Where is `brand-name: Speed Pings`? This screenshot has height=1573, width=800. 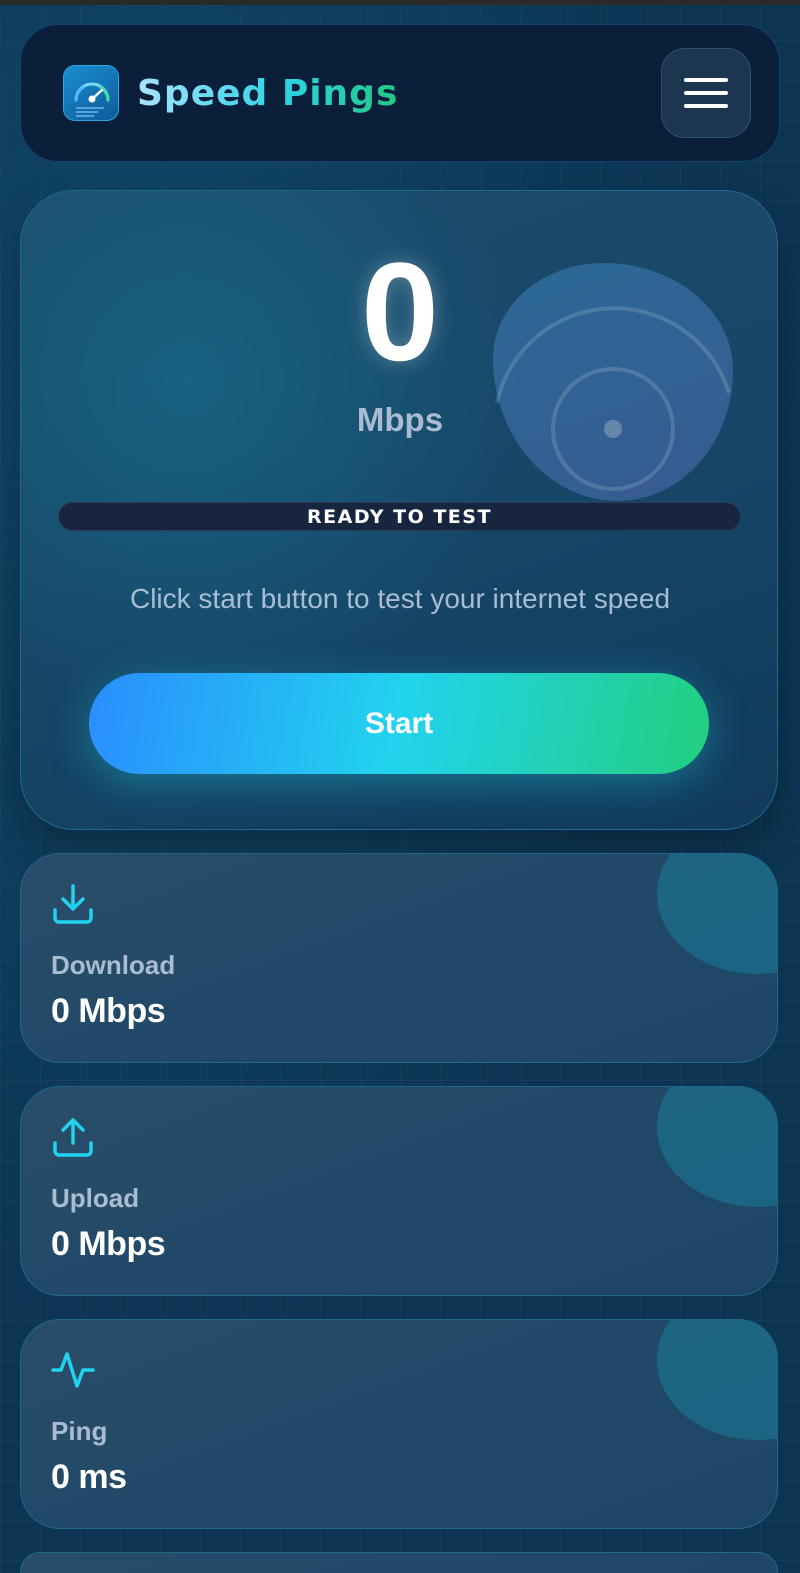 brand-name: Speed Pings is located at coordinates (267, 93).